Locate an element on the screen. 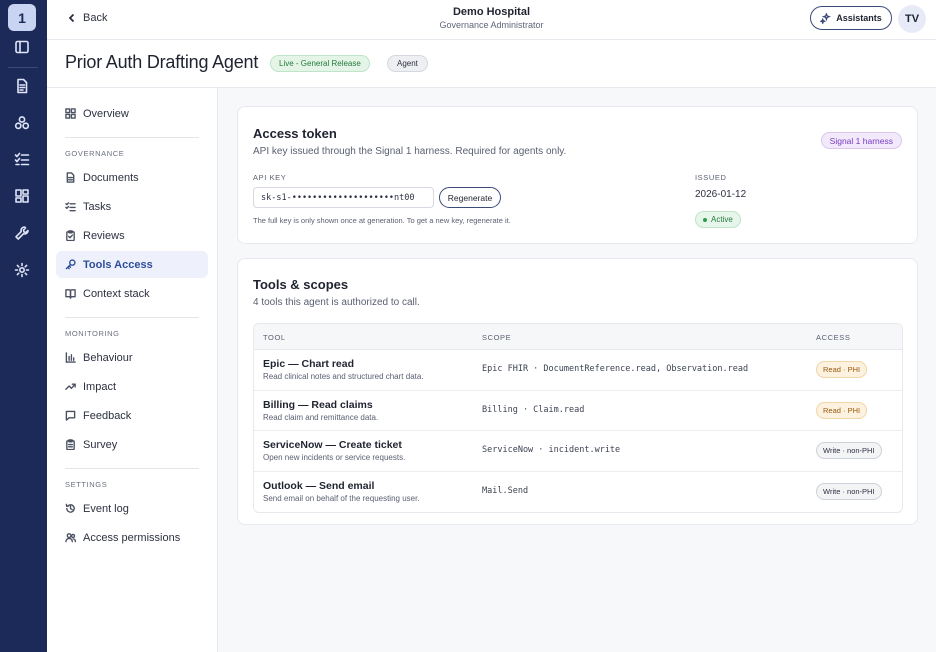 The height and width of the screenshot is (652, 936). section-heading-monitoring: MONITORING is located at coordinates (92, 333).